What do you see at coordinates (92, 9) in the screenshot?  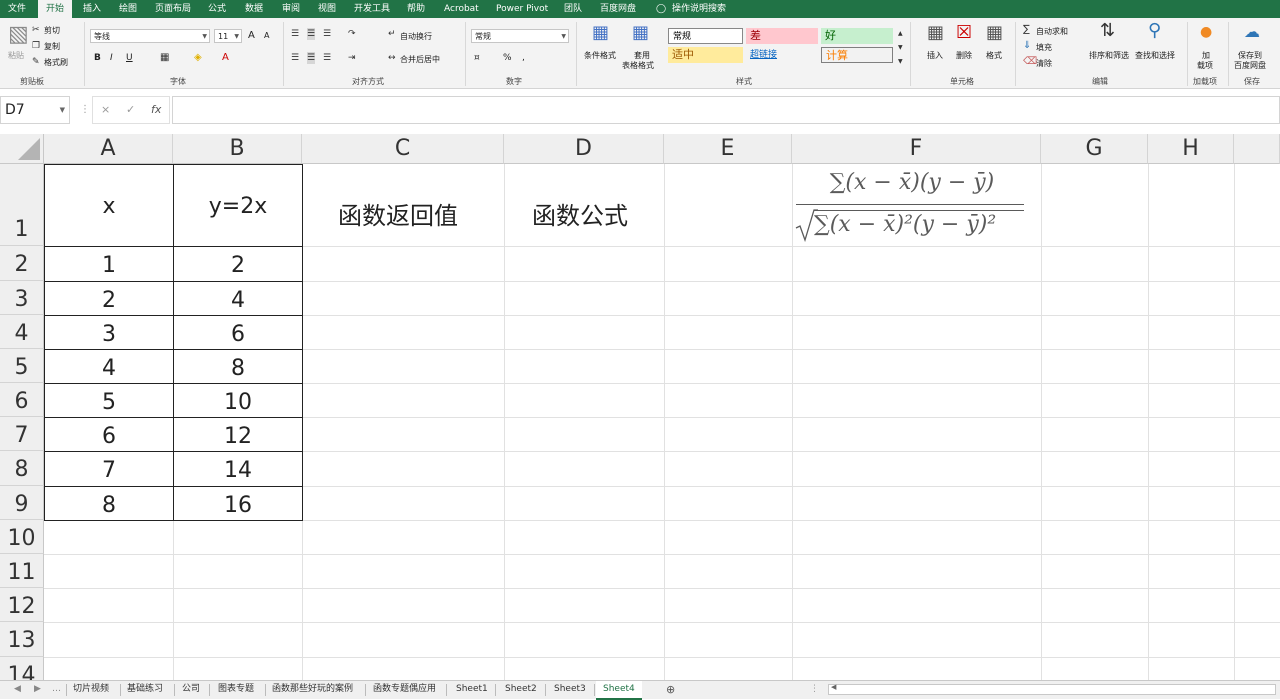 I see `tab-insert: 插入` at bounding box center [92, 9].